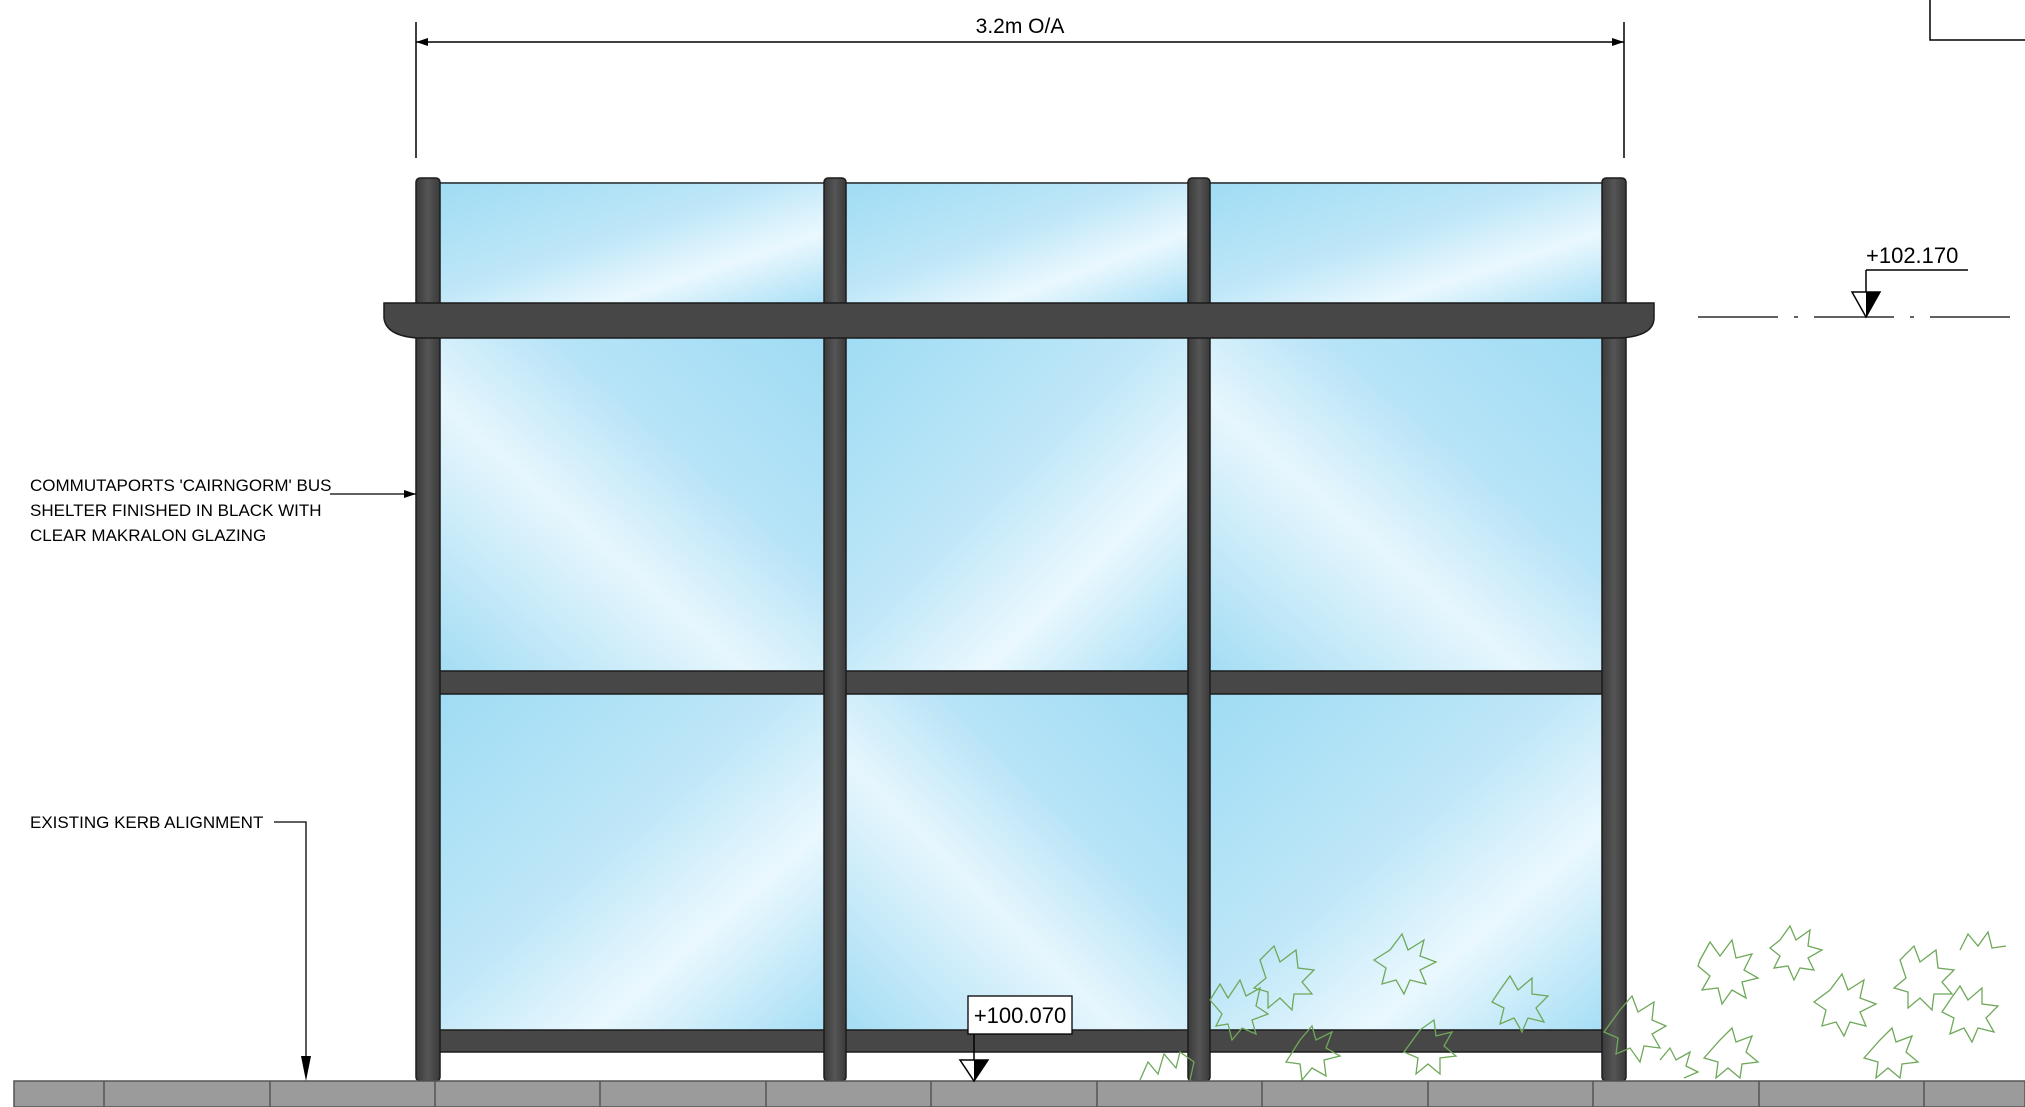  What do you see at coordinates (1861, 281) in the screenshot?
I see `roof-level-marker: +102.170` at bounding box center [1861, 281].